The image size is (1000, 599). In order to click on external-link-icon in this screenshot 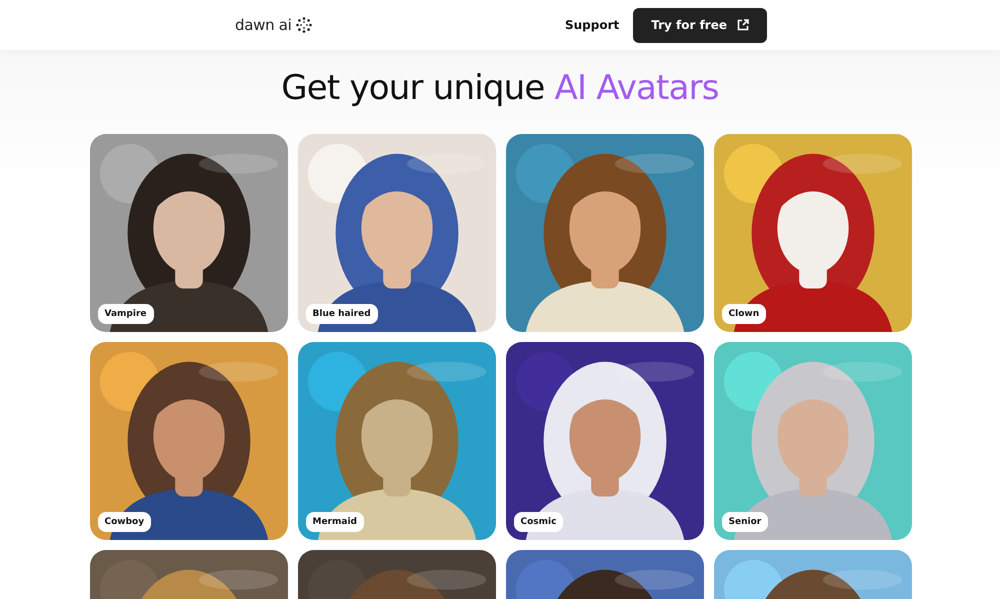, I will do `click(743, 25)`.